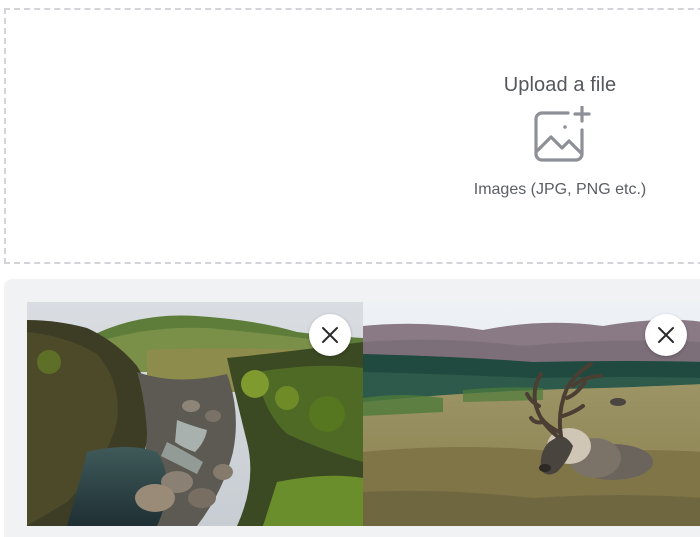 This screenshot has width=700, height=537. I want to click on remove-image-1-button, so click(330, 335).